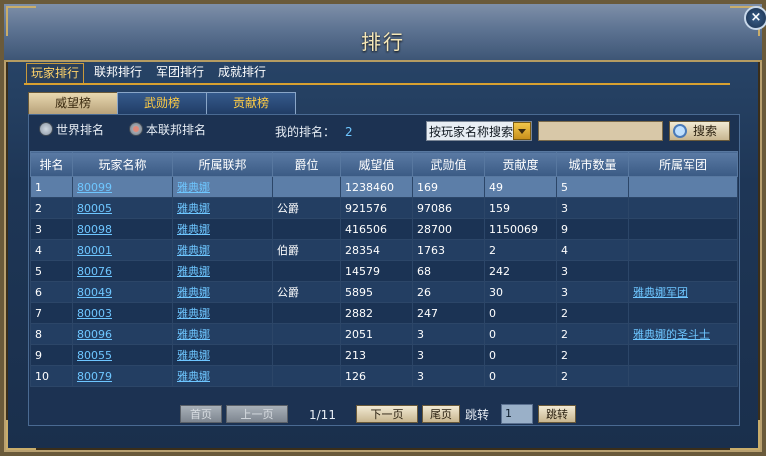 The image size is (766, 456). Describe the element at coordinates (384, 229) in the screenshot. I see `table-row: 3 80098 雅典娜 416506 28700 1150069 9` at that location.